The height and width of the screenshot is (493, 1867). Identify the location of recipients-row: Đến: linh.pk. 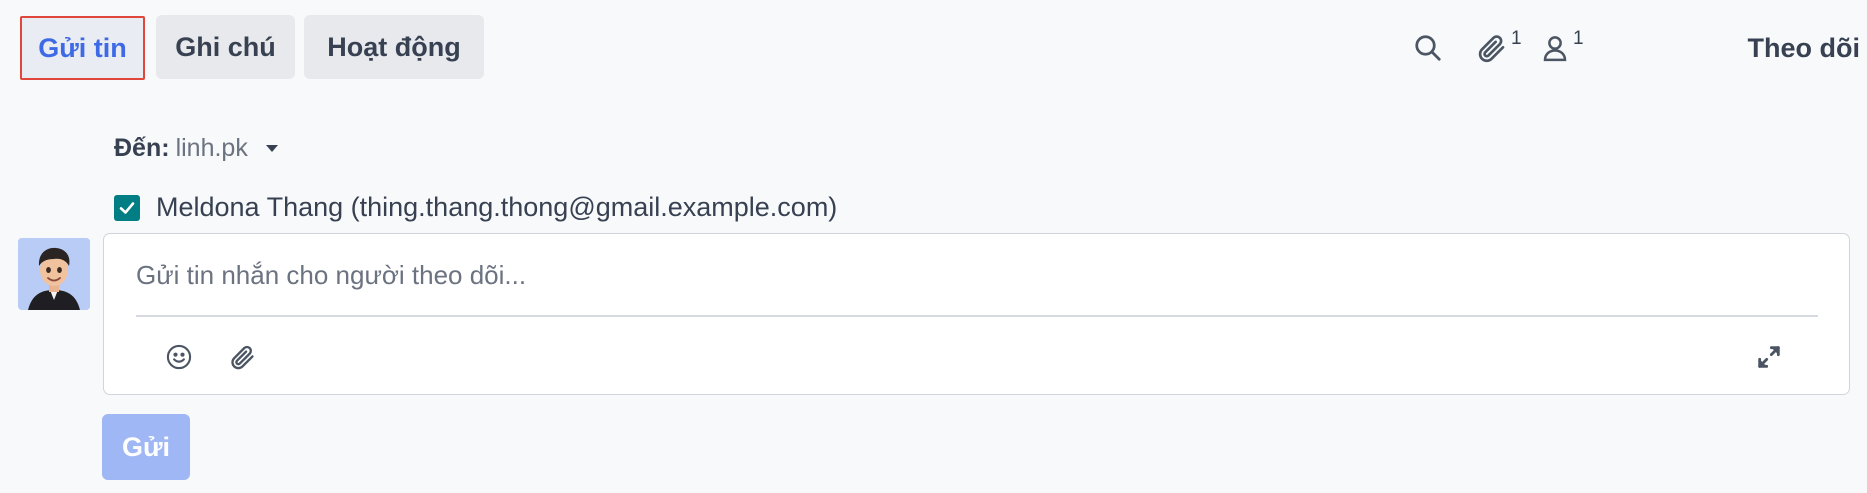
(196, 148).